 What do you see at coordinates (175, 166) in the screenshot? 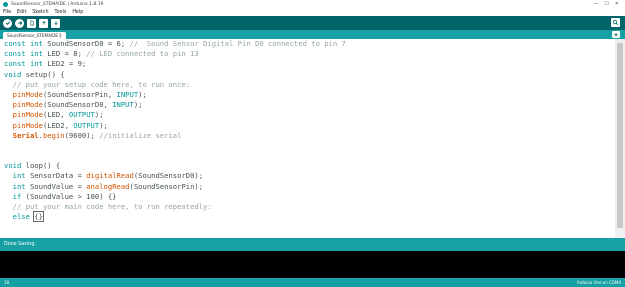
I see `code-line: void loop() {` at bounding box center [175, 166].